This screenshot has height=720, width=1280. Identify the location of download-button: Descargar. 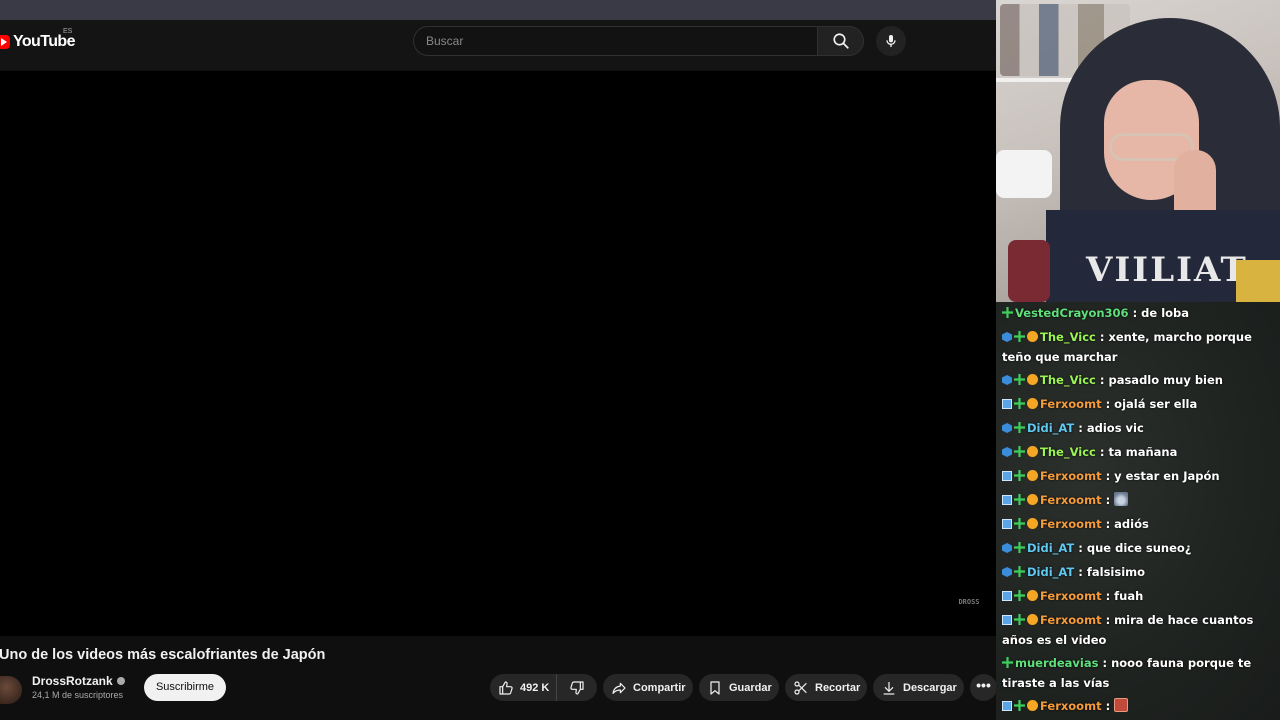
(918, 687).